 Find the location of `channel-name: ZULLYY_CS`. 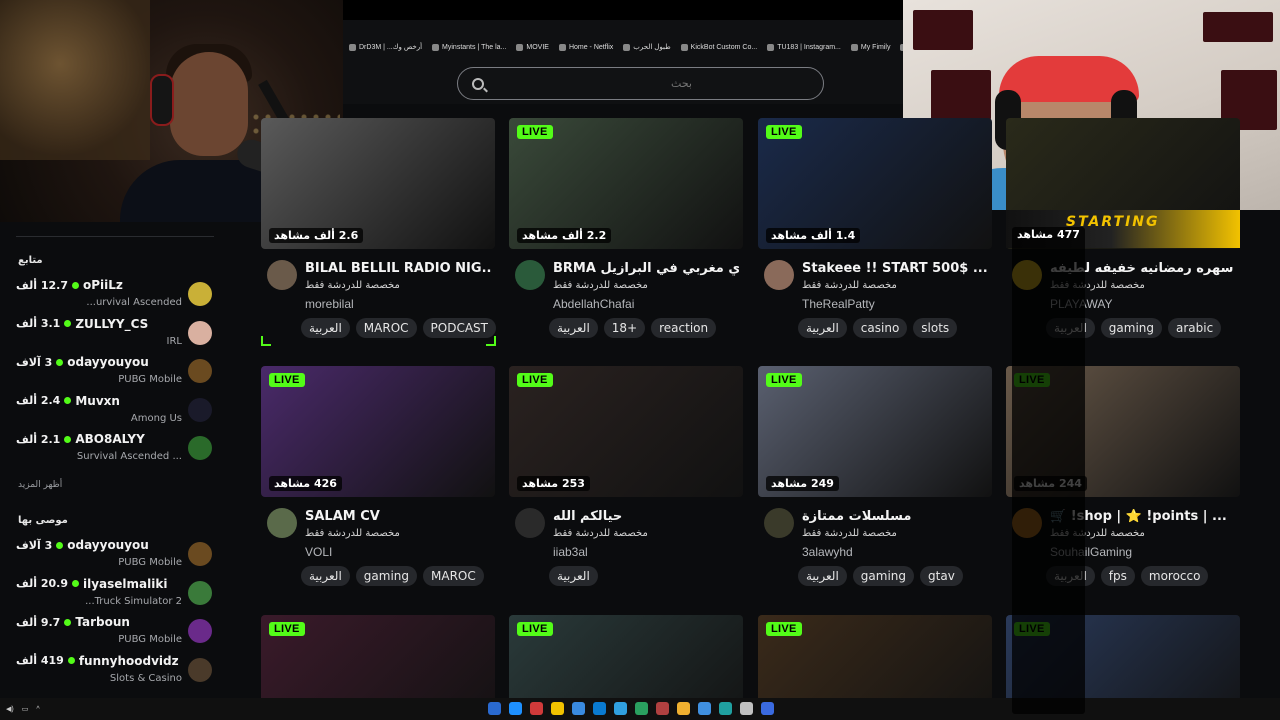

channel-name: ZULLYY_CS is located at coordinates (112, 323).